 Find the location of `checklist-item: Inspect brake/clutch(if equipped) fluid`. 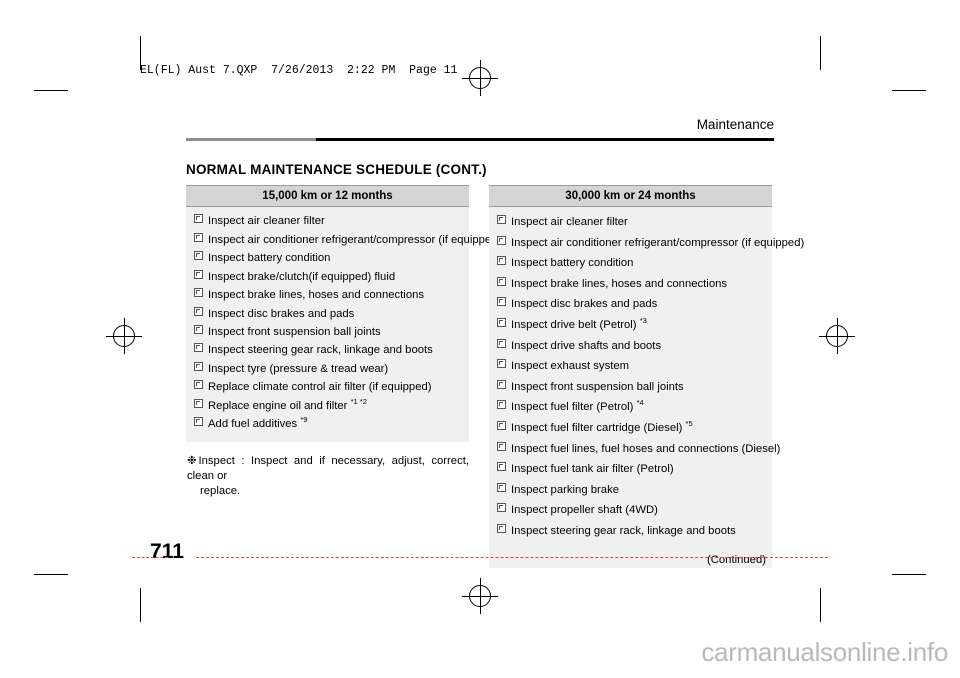

checklist-item: Inspect brake/clutch(if equipped) fluid is located at coordinates (327, 276).